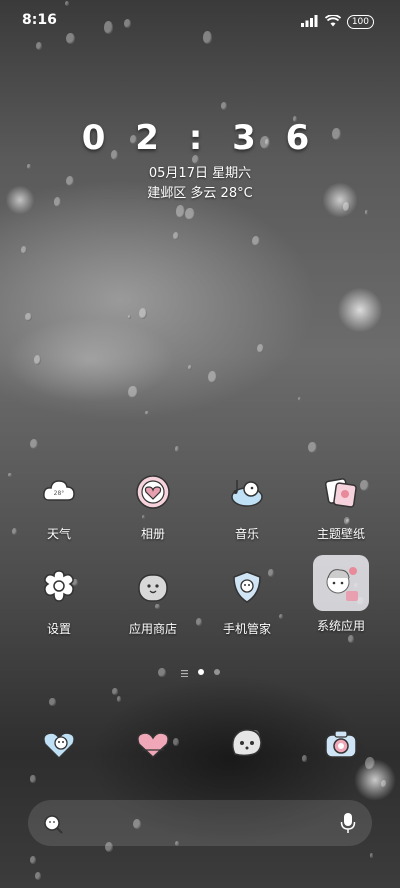  I want to click on app-label: 手机管家, so click(246, 629).